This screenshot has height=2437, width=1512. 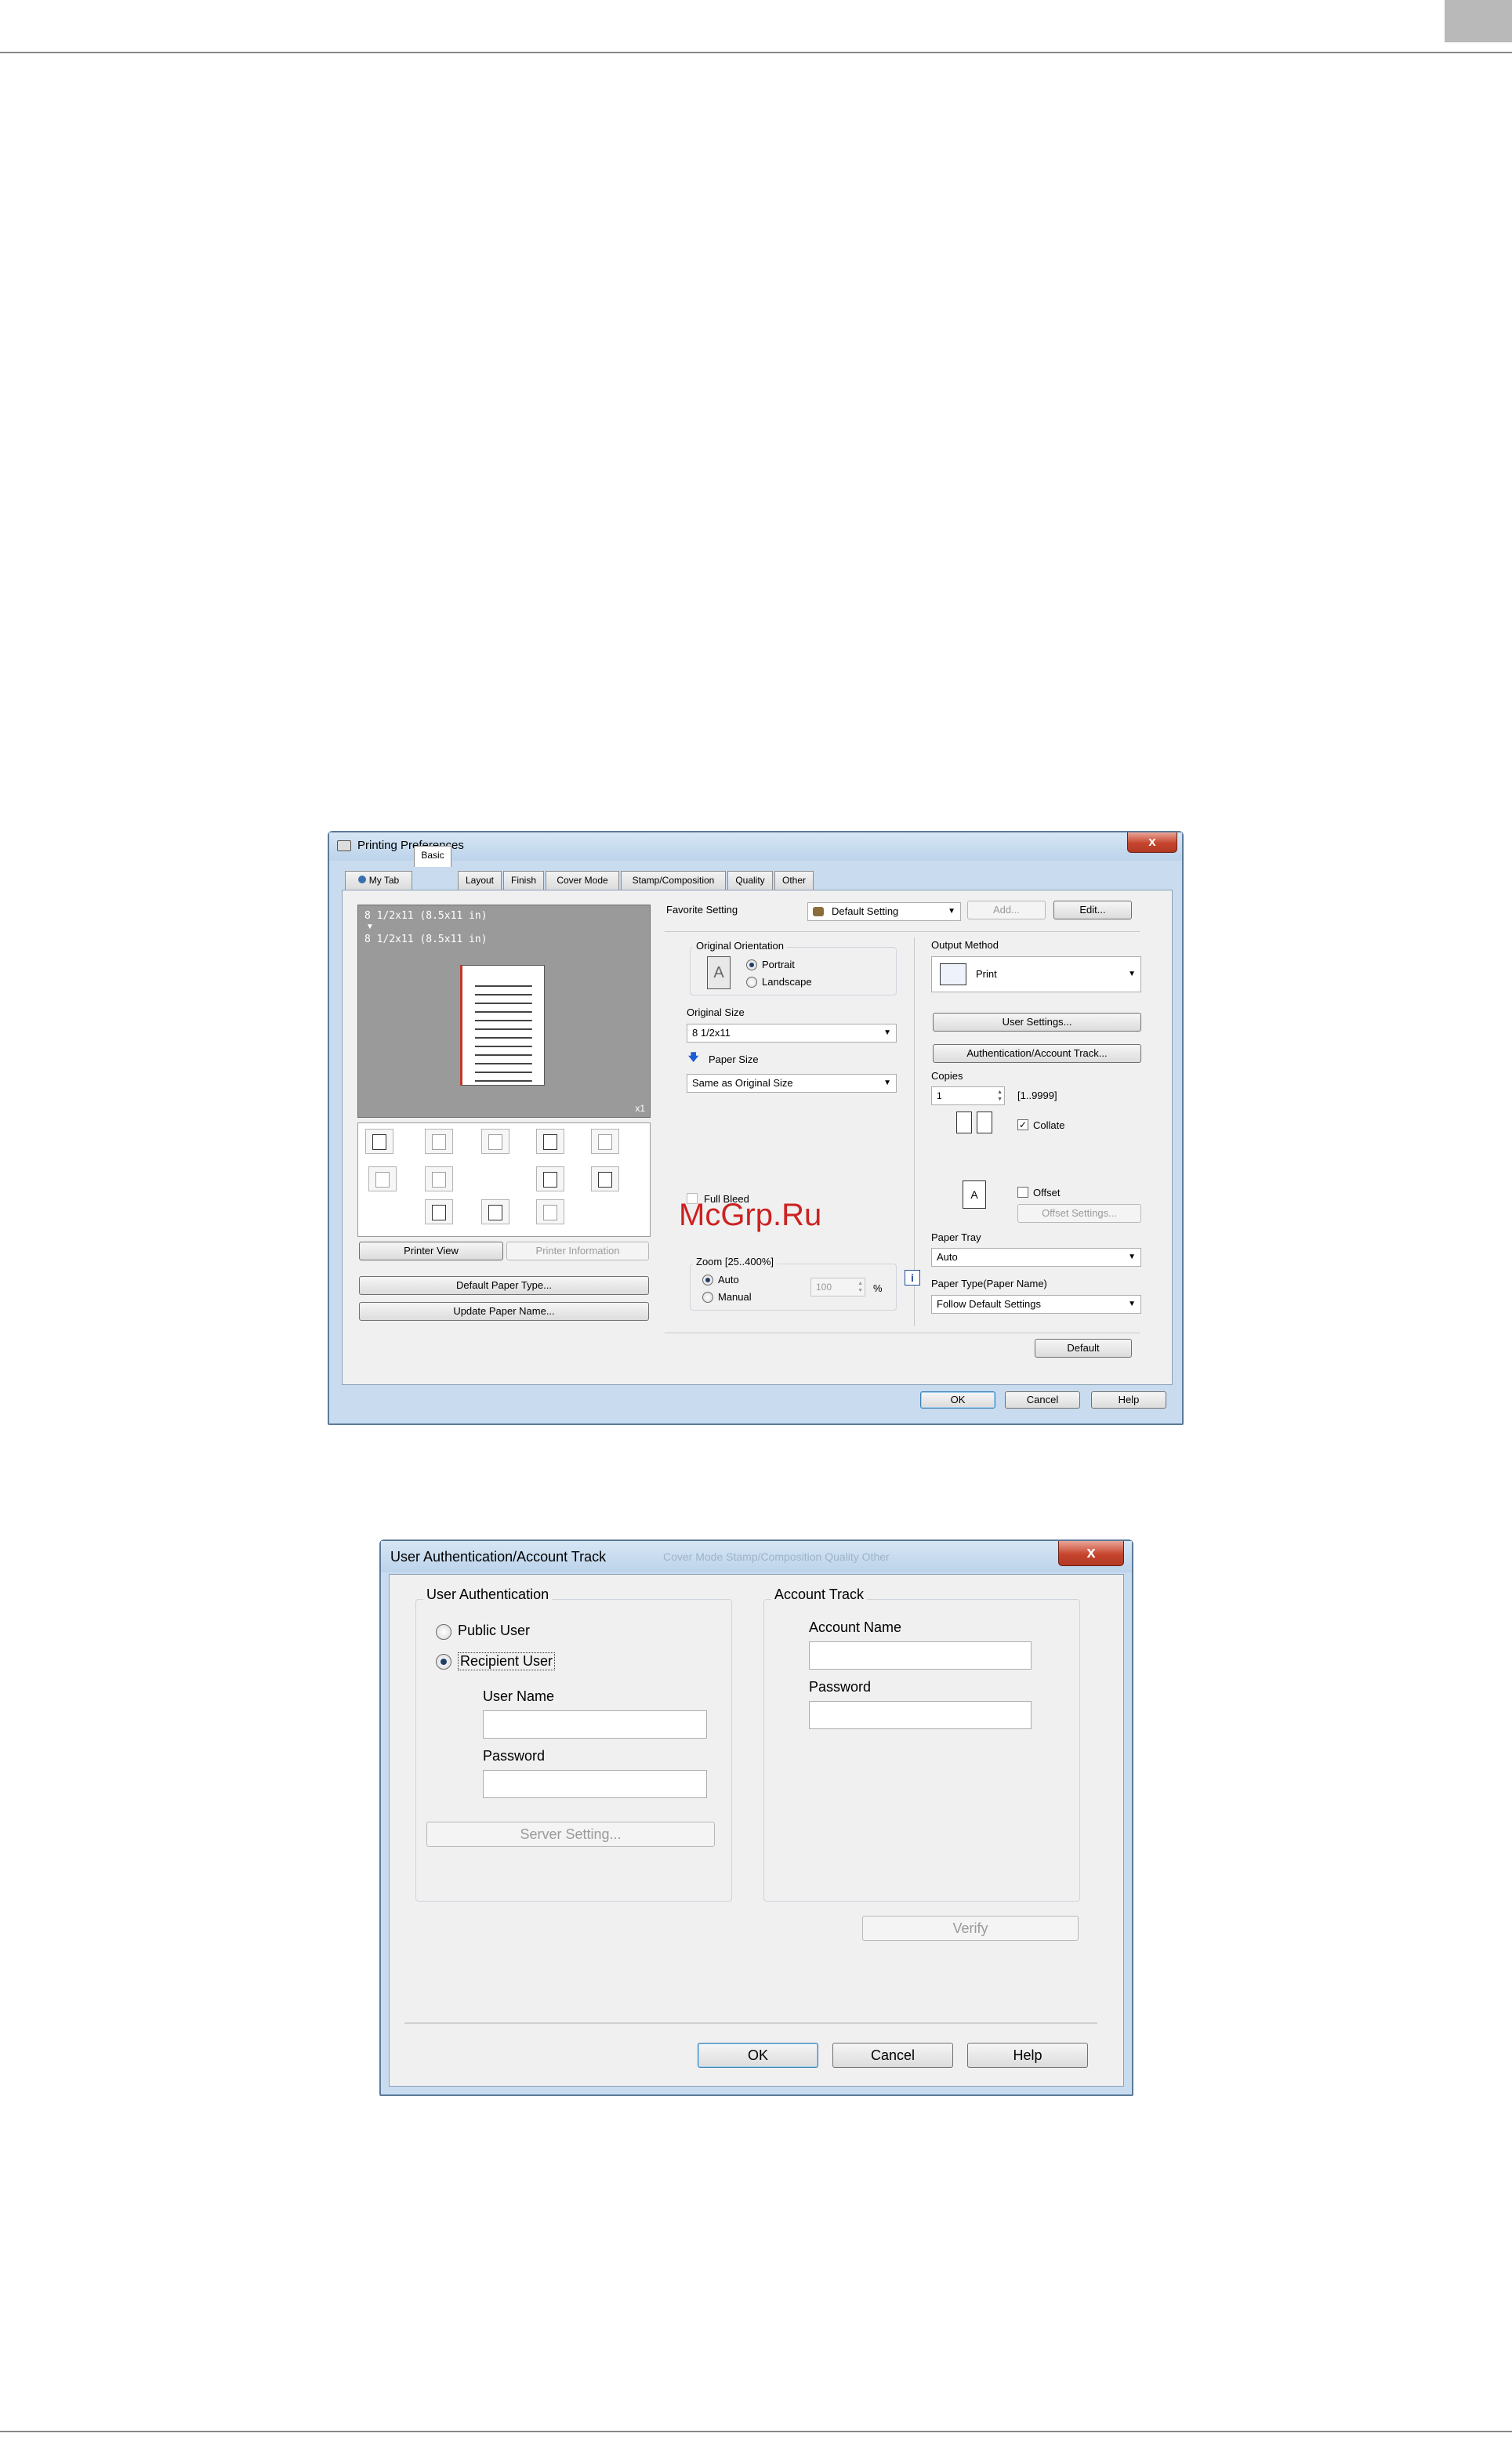 I want to click on public-user-label: Public User, so click(x=494, y=1631).